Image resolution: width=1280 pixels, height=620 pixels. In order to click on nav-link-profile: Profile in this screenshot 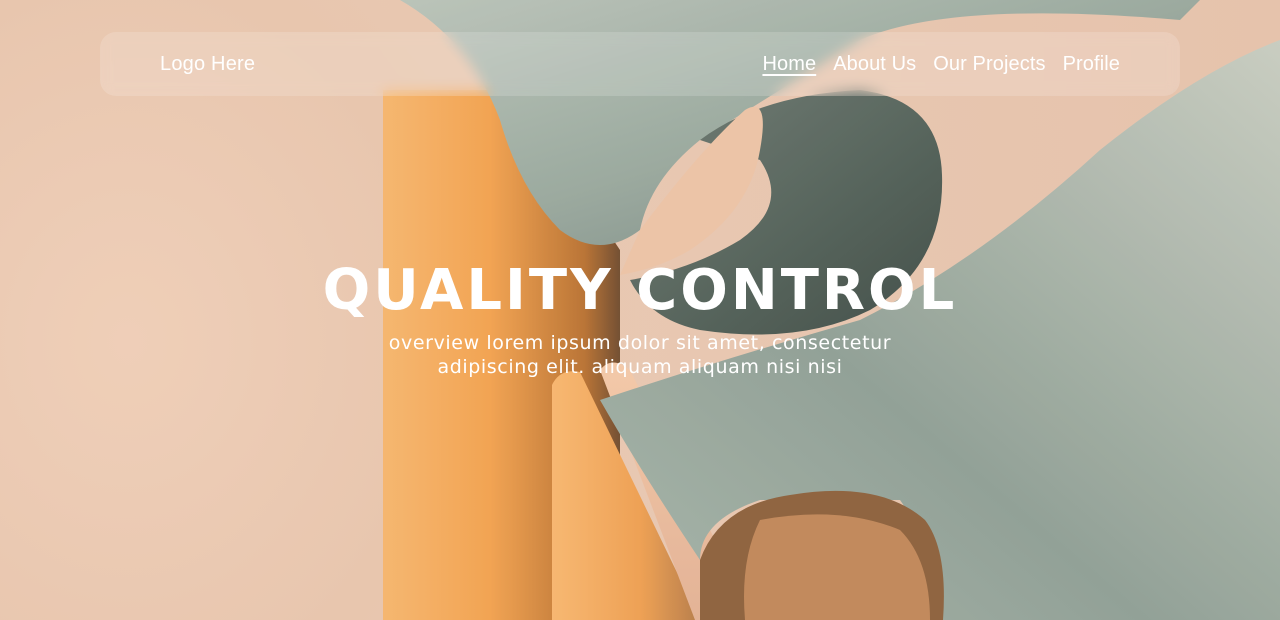, I will do `click(1091, 64)`.